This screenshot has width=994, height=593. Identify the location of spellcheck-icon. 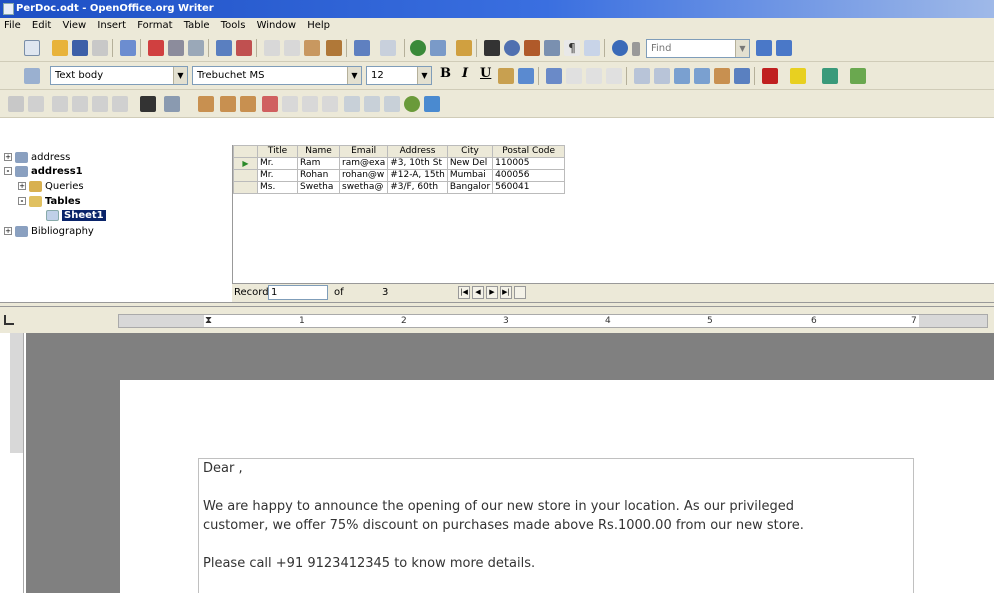
(224, 48).